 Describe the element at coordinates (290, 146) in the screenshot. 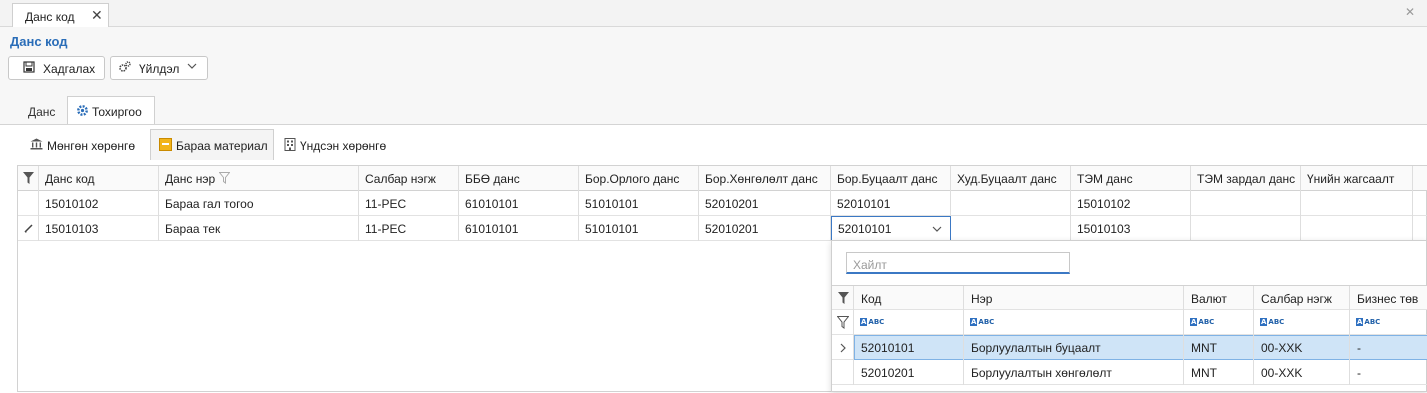

I see `building-icon` at that location.